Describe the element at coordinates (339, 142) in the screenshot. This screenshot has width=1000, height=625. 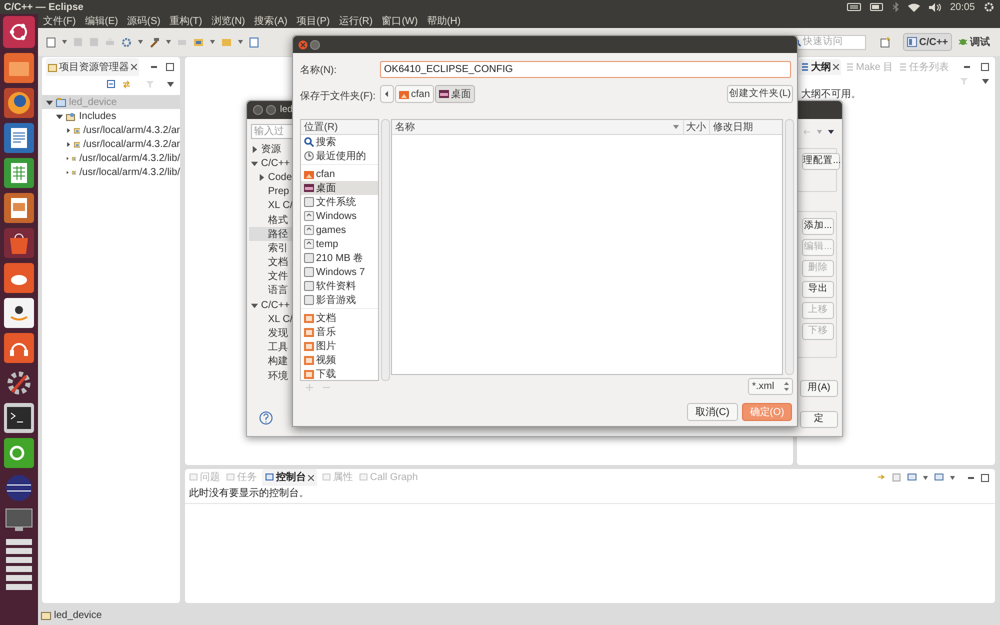
I see `place-item: 搜索` at that location.